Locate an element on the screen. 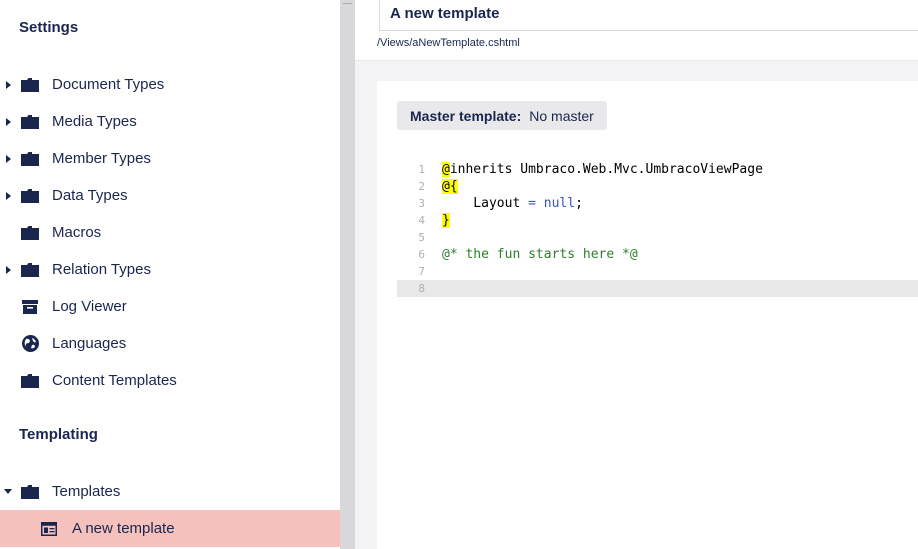  code-line: 3 Layout = null; is located at coordinates (657, 203).